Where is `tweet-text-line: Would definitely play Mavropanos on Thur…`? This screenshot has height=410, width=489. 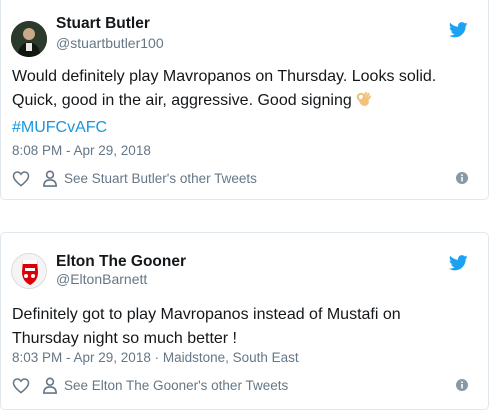
tweet-text-line: Would definitely play Mavropanos on Thur… is located at coordinates (224, 76).